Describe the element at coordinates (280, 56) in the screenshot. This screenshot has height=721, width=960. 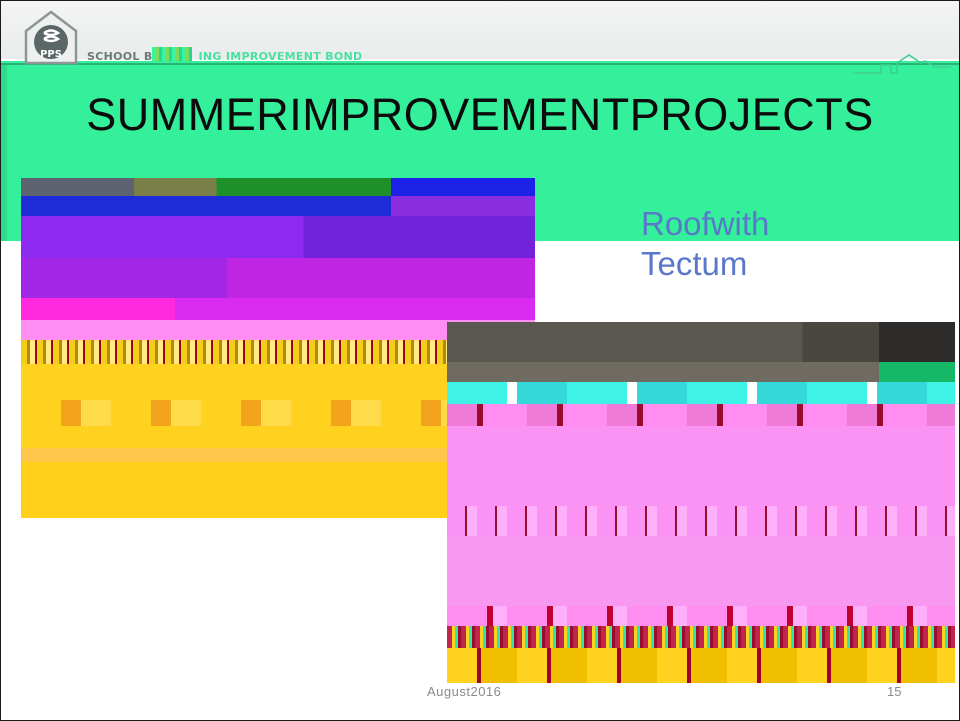
I see `bond-header-suffix: ING IMPROVEMENT BOND` at that location.